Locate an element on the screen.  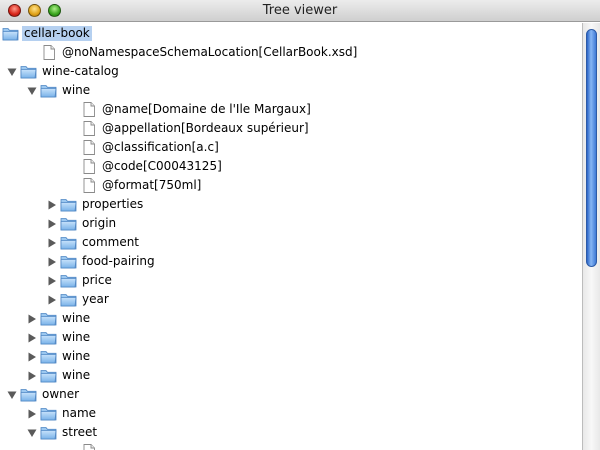
tree-node-folder: wine-catalog is located at coordinates (291, 71).